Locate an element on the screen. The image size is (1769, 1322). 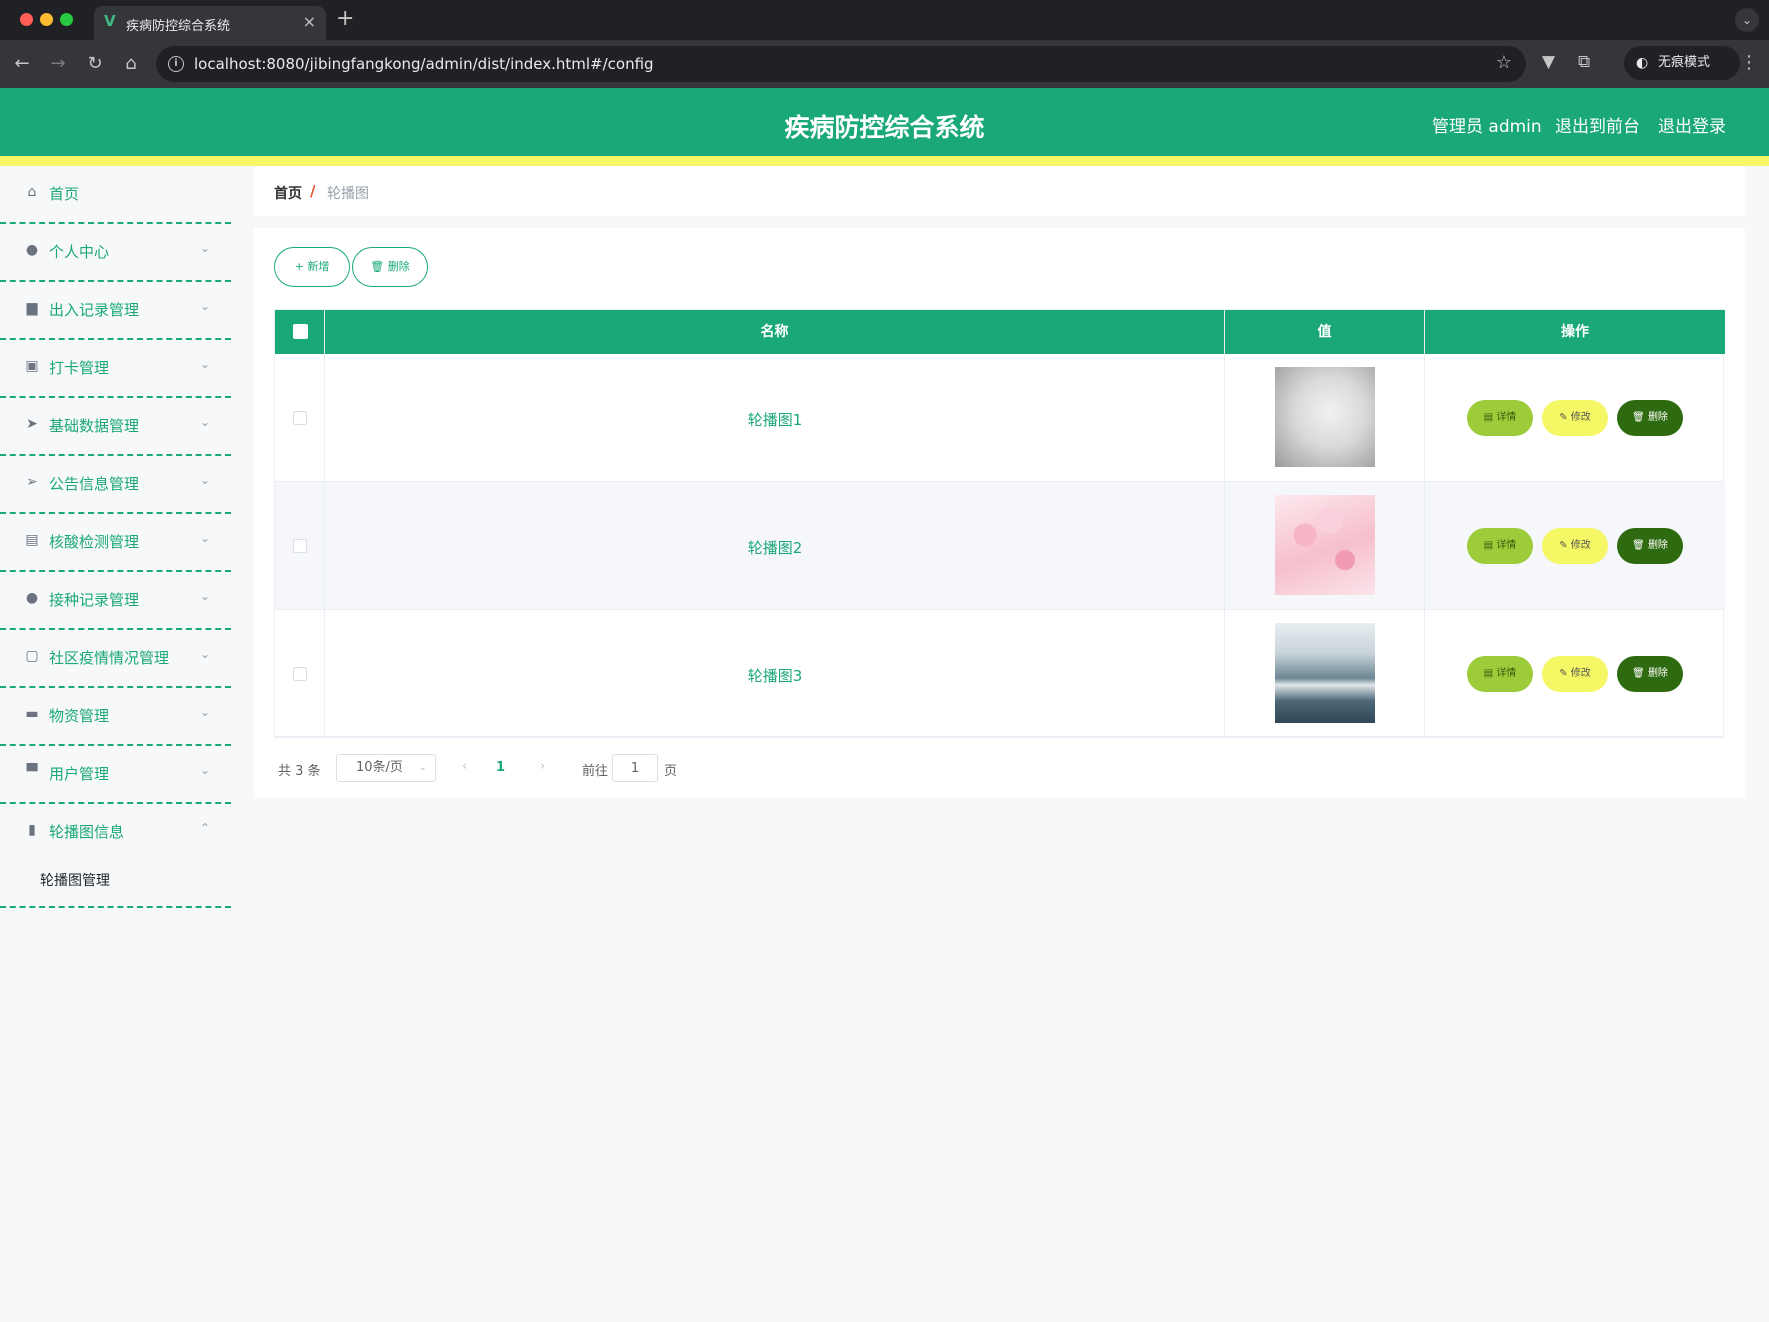
prev-page-icon: ‹ is located at coordinates (464, 766).